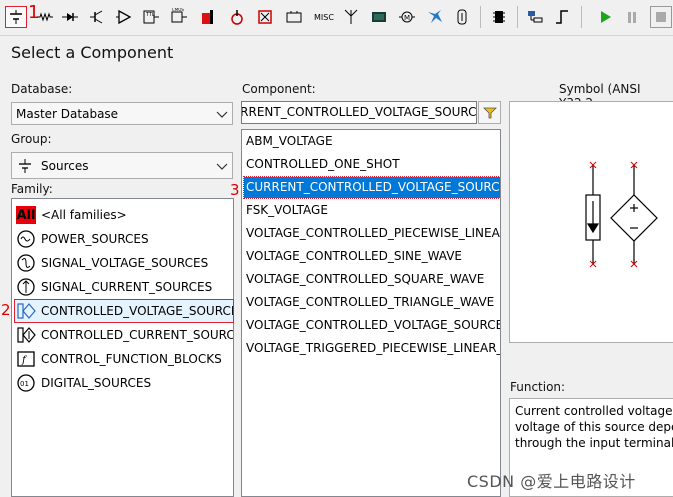  What do you see at coordinates (179, 17) in the screenshot?
I see `cmos-icon: CMOS` at bounding box center [179, 17].